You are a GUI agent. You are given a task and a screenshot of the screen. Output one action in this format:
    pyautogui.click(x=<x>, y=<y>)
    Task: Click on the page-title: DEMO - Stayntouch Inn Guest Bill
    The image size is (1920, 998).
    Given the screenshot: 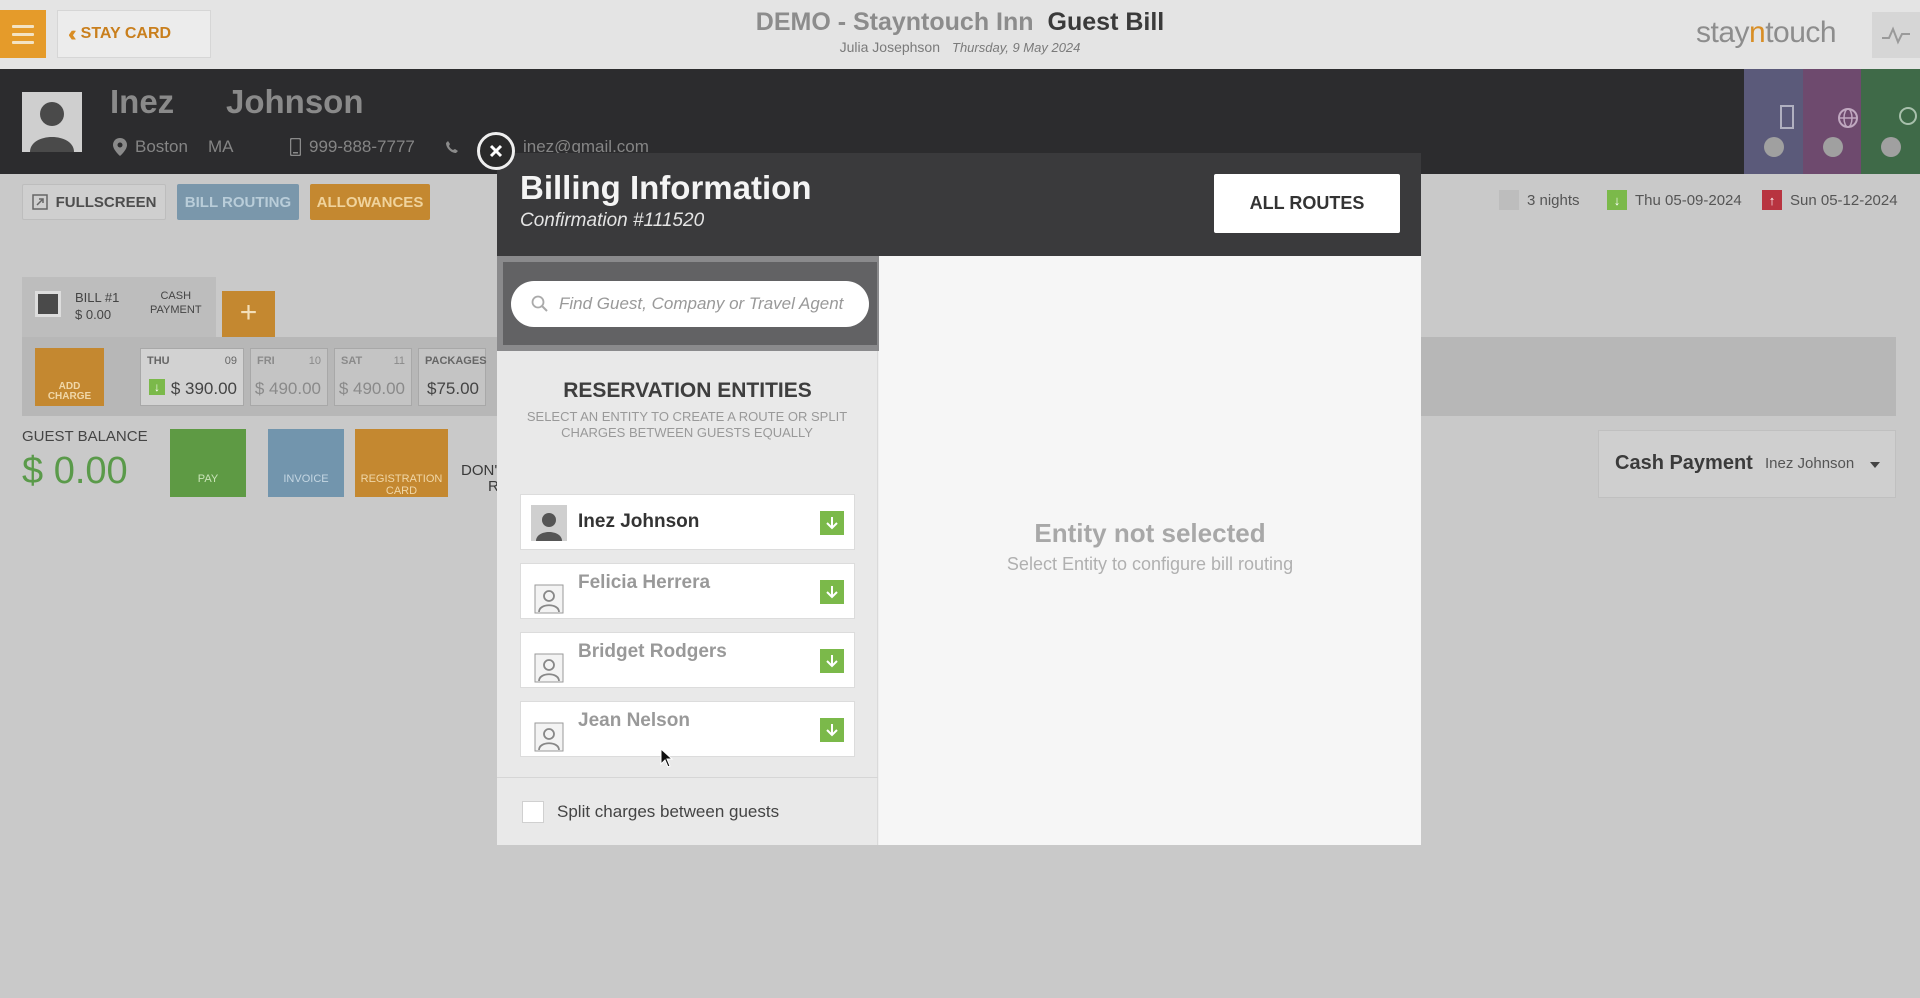 What is the action you would take?
    pyautogui.click(x=960, y=22)
    